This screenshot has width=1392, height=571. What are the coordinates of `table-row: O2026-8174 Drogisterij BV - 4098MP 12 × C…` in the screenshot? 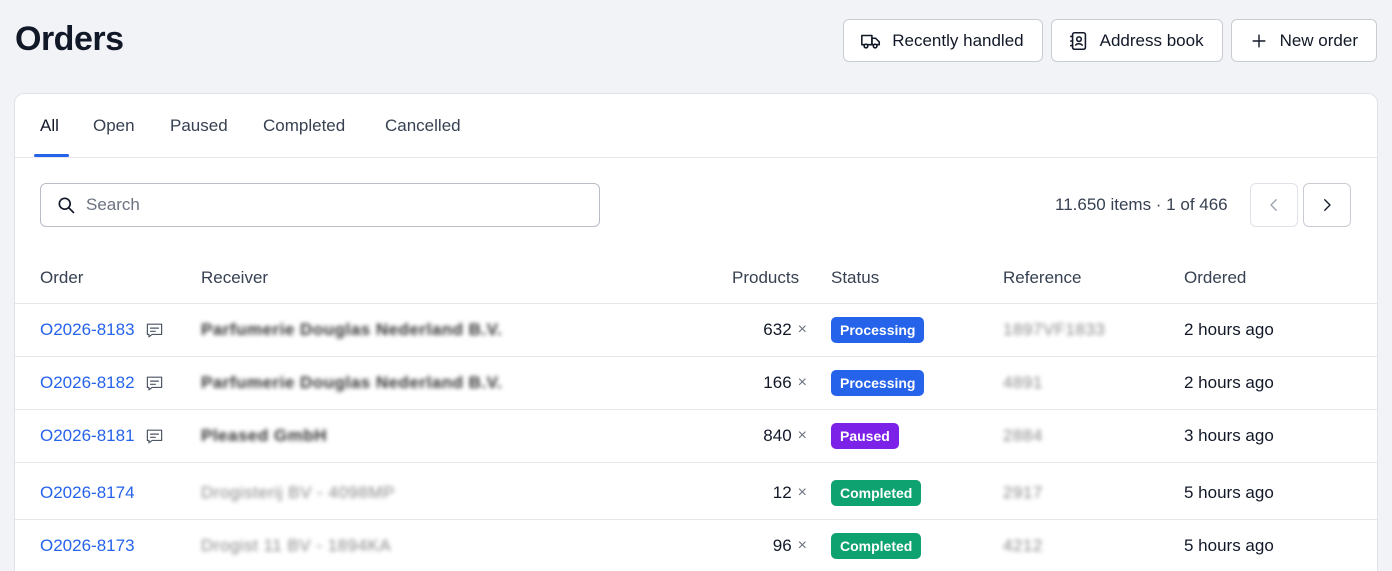 It's located at (696, 493).